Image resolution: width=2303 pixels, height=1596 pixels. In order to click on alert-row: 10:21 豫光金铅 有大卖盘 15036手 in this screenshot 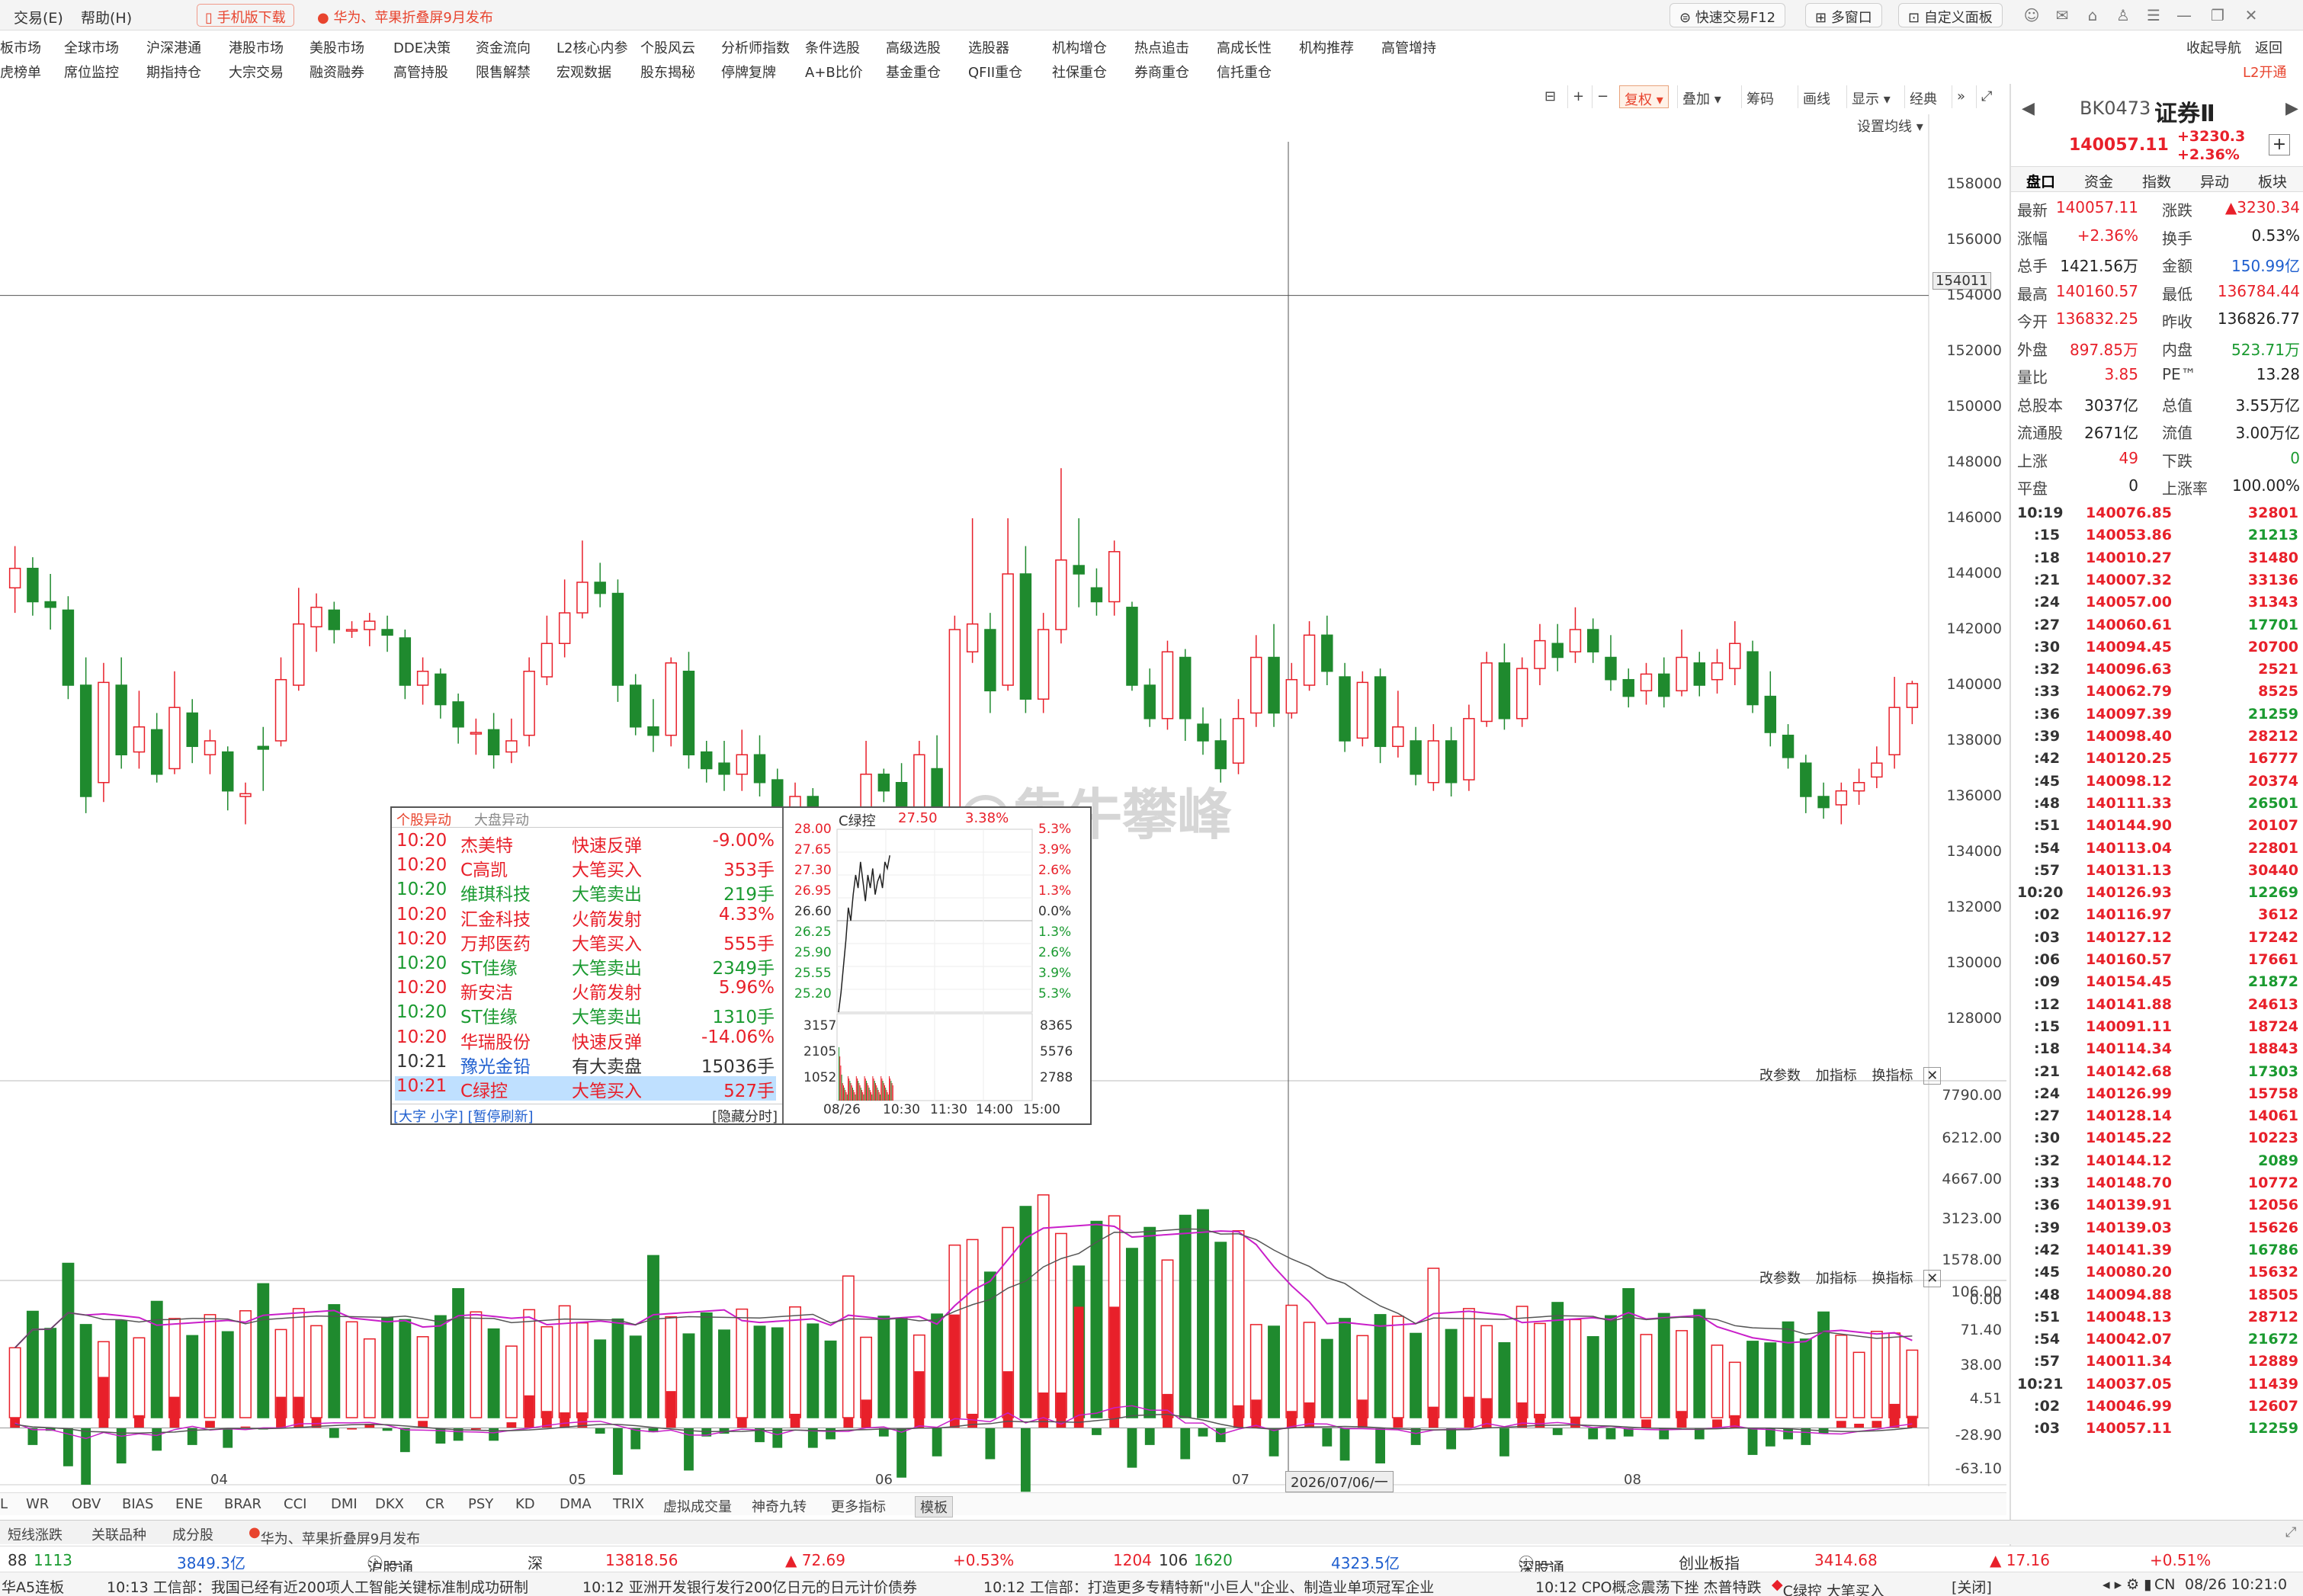, I will do `click(585, 1065)`.